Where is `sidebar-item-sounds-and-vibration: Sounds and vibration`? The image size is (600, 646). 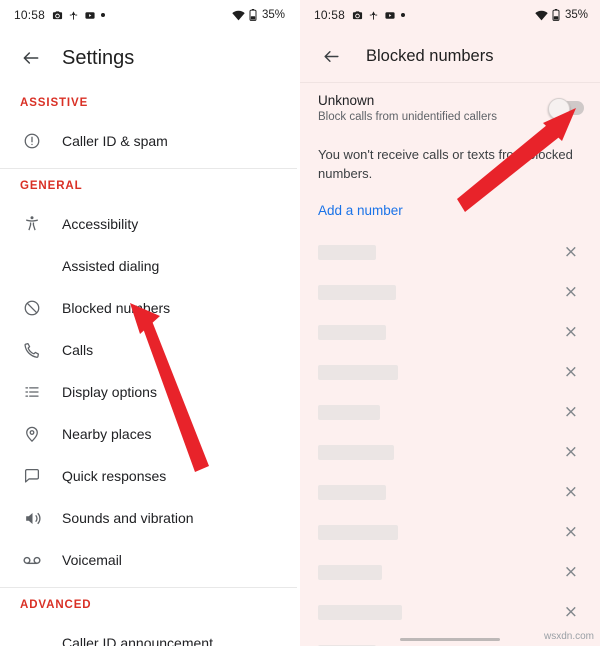 sidebar-item-sounds-and-vibration: Sounds and vibration is located at coordinates (148, 518).